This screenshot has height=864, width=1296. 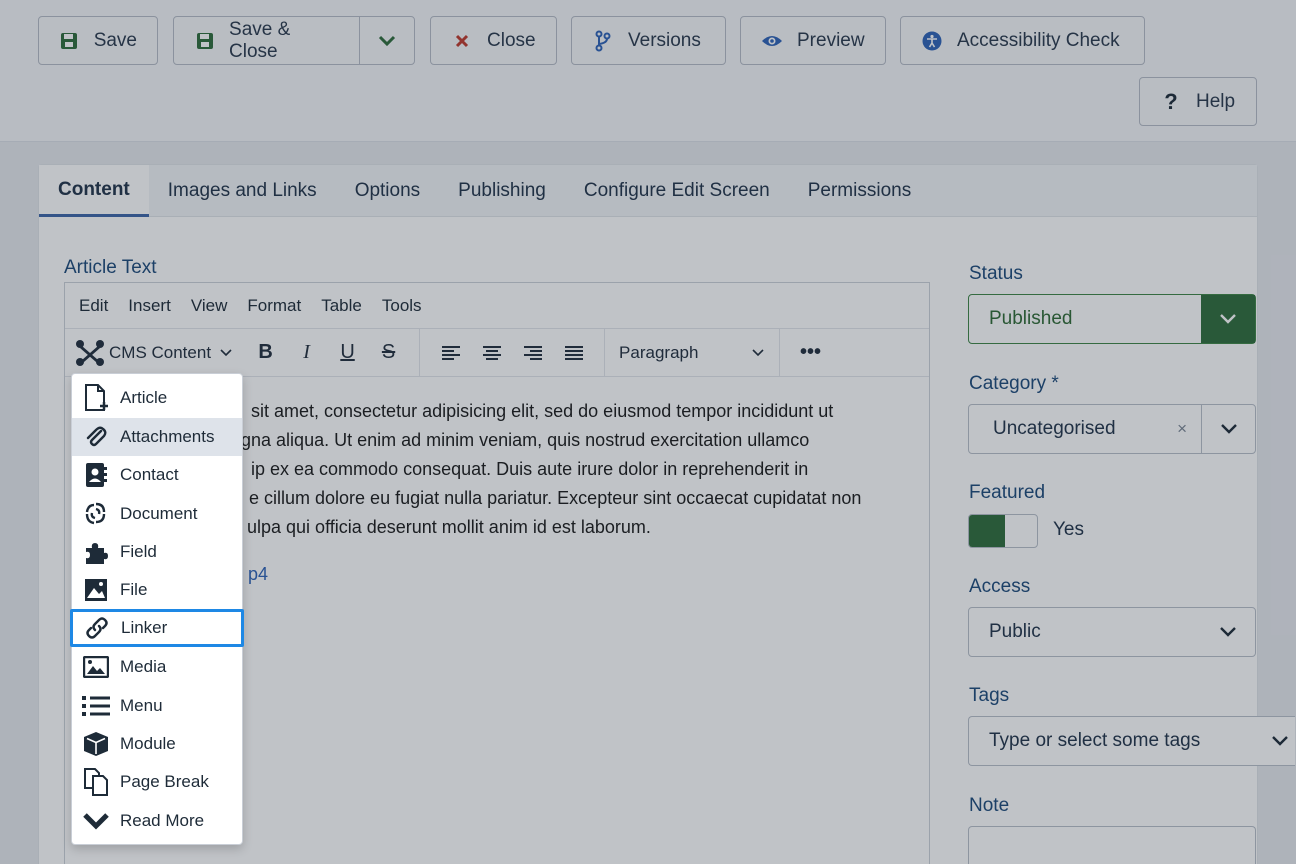 I want to click on dropdown-item-label: Attachments, so click(x=167, y=436).